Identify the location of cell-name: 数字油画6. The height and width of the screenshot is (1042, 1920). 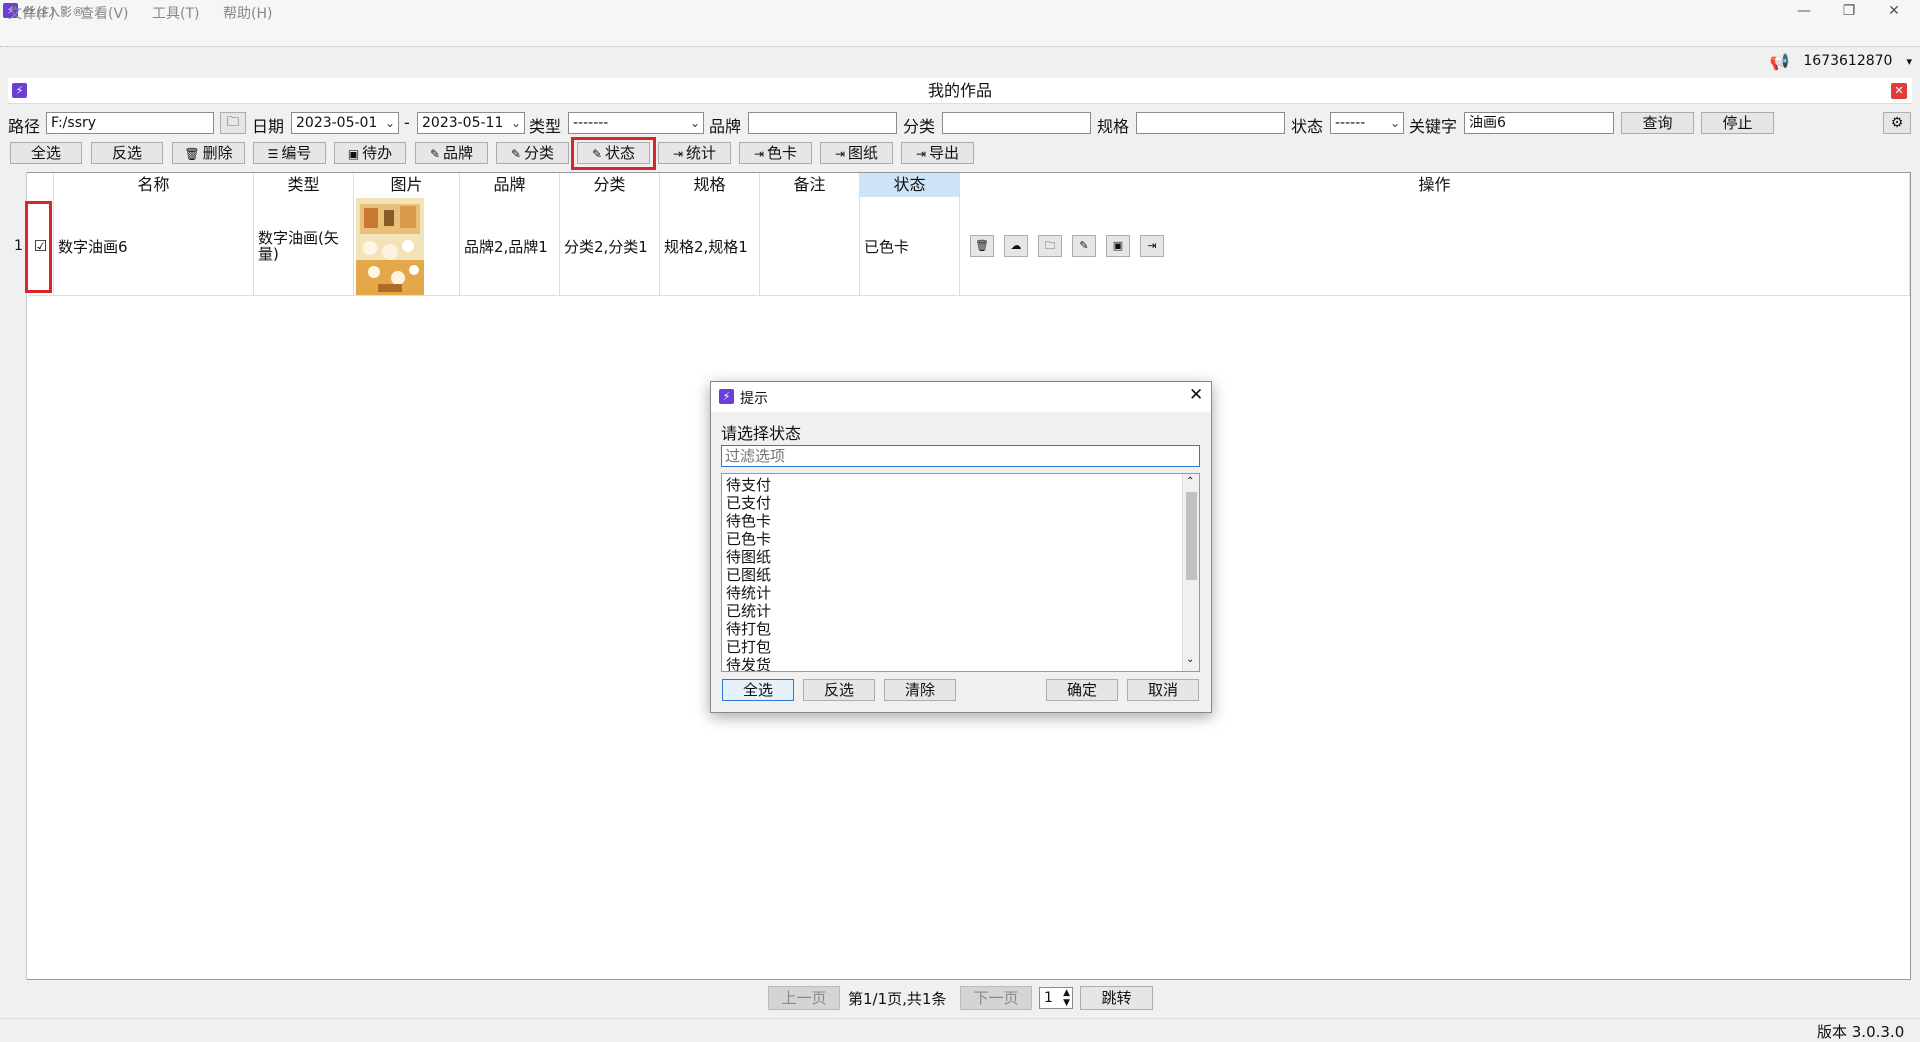
(154, 246).